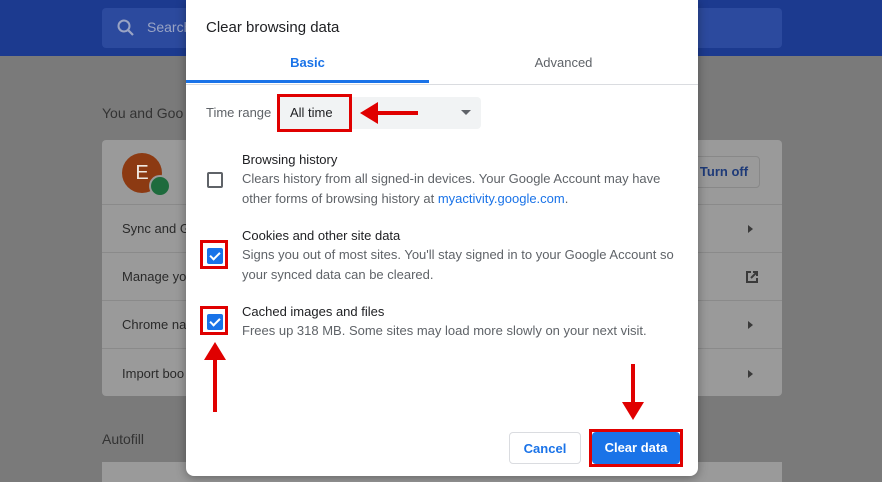 The height and width of the screenshot is (482, 882). Describe the element at coordinates (160, 186) in the screenshot. I see `sync-badge-icon` at that location.